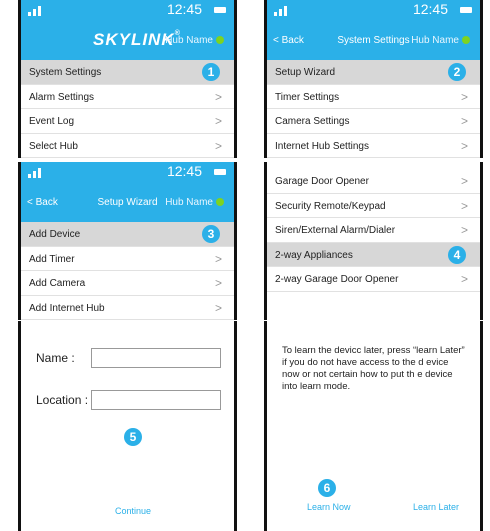 This screenshot has height=531, width=490. Describe the element at coordinates (127, 121) in the screenshot. I see `menu-item-event-log: Event Log >` at that location.